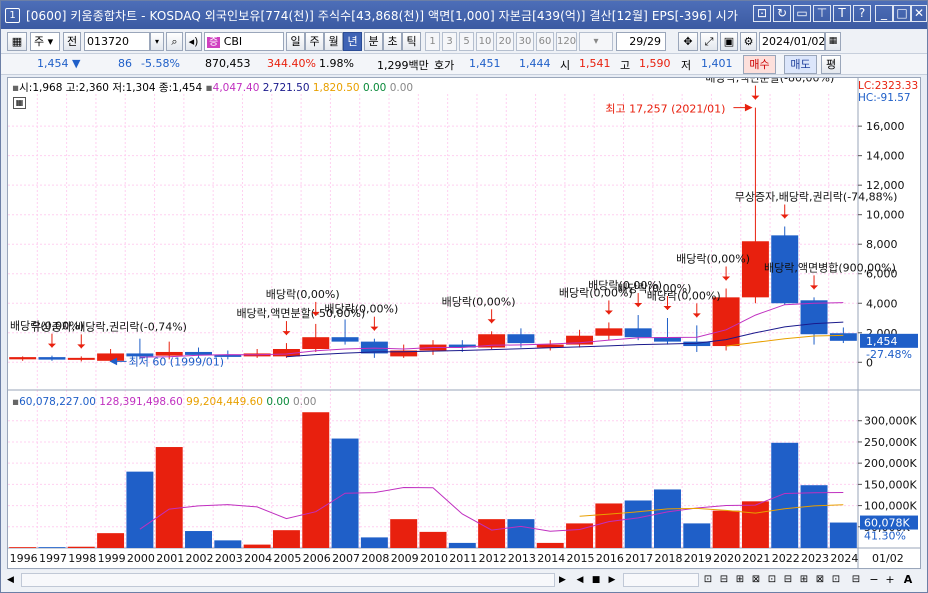  I want to click on interval-30: 30, so click(525, 41).